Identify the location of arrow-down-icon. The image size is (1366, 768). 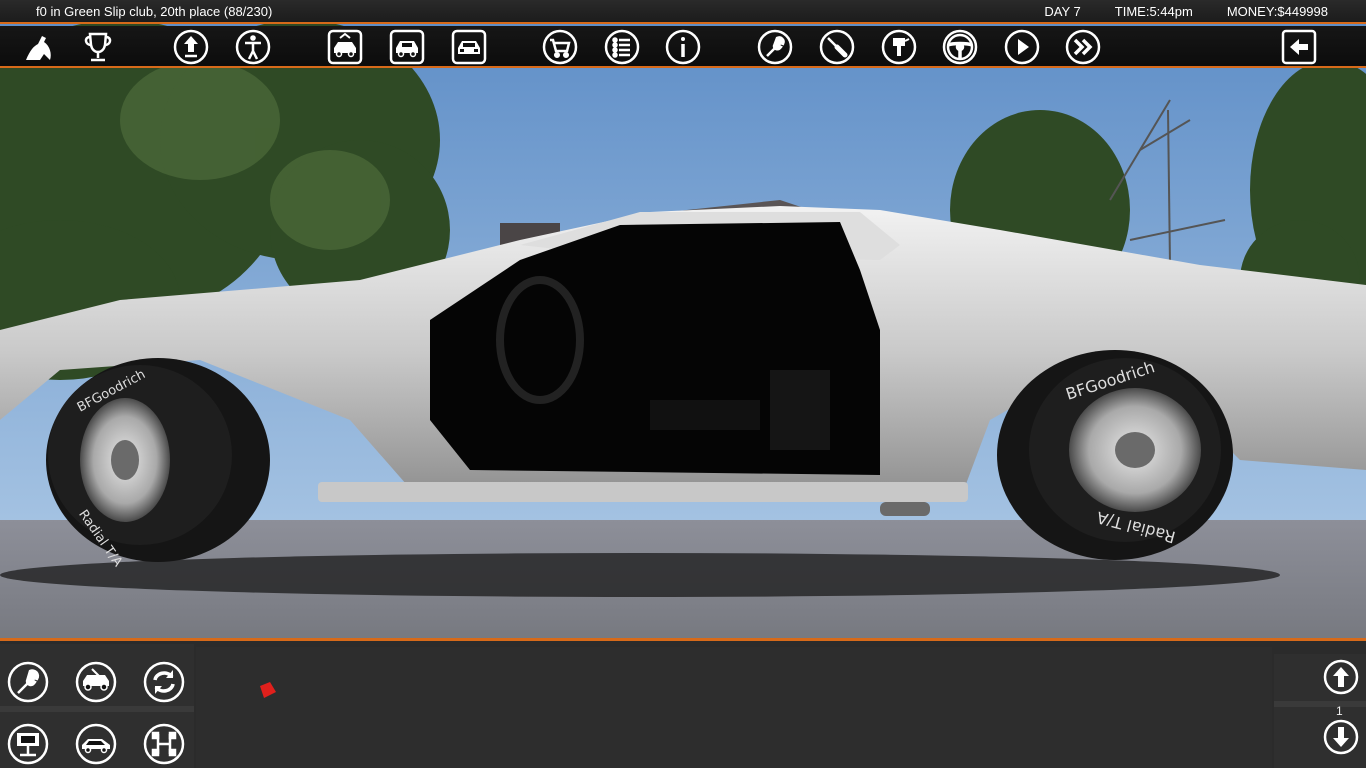
(1341, 737).